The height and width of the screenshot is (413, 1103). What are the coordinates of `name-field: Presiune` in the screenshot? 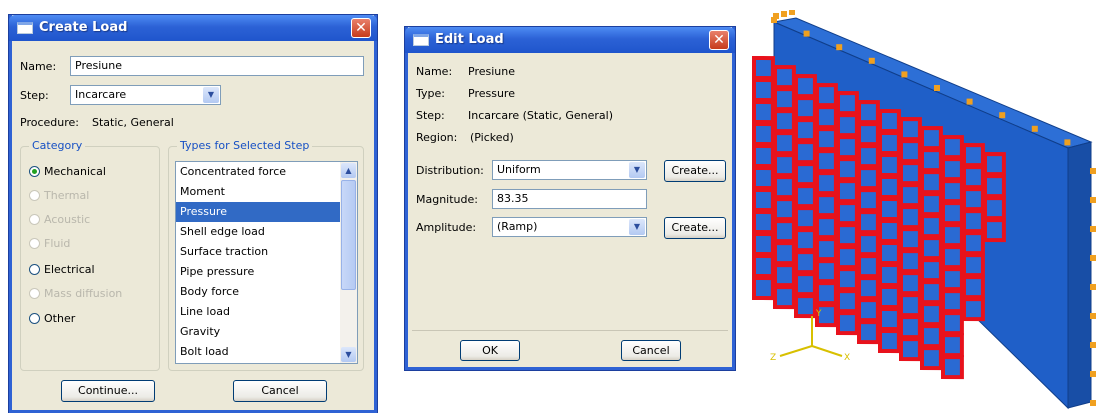 It's located at (217, 66).